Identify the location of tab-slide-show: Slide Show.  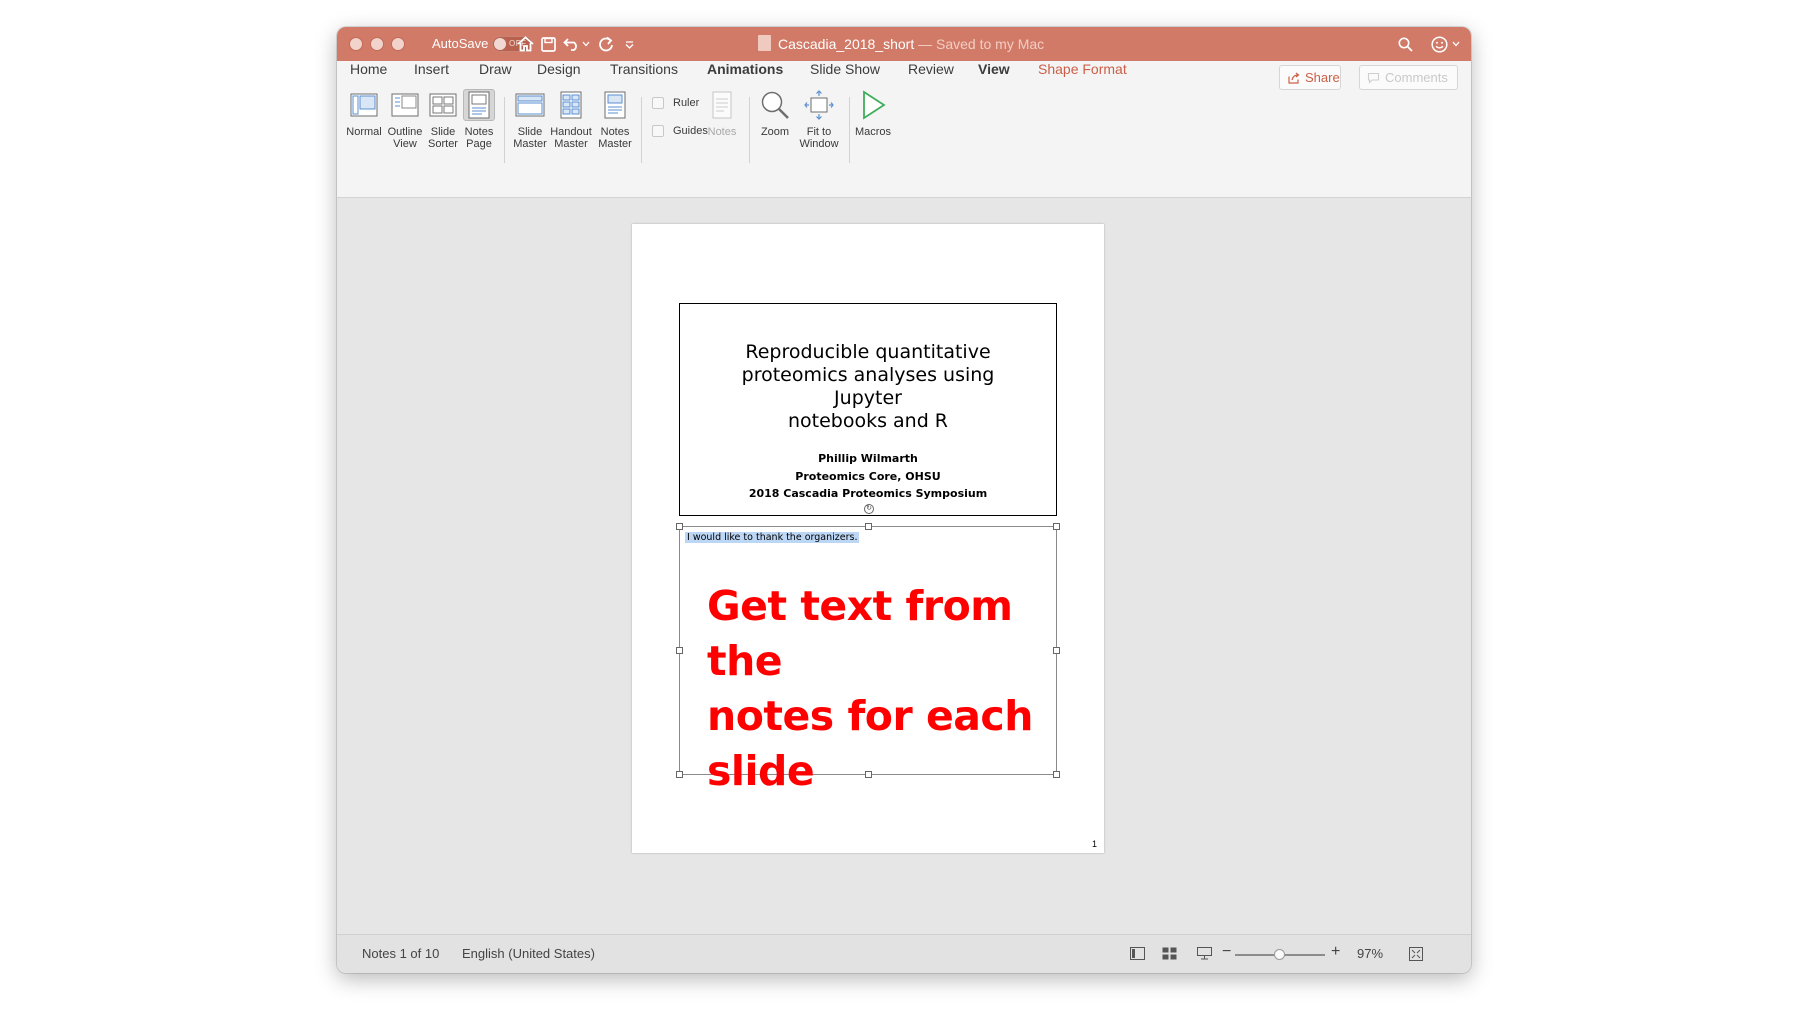
(845, 69).